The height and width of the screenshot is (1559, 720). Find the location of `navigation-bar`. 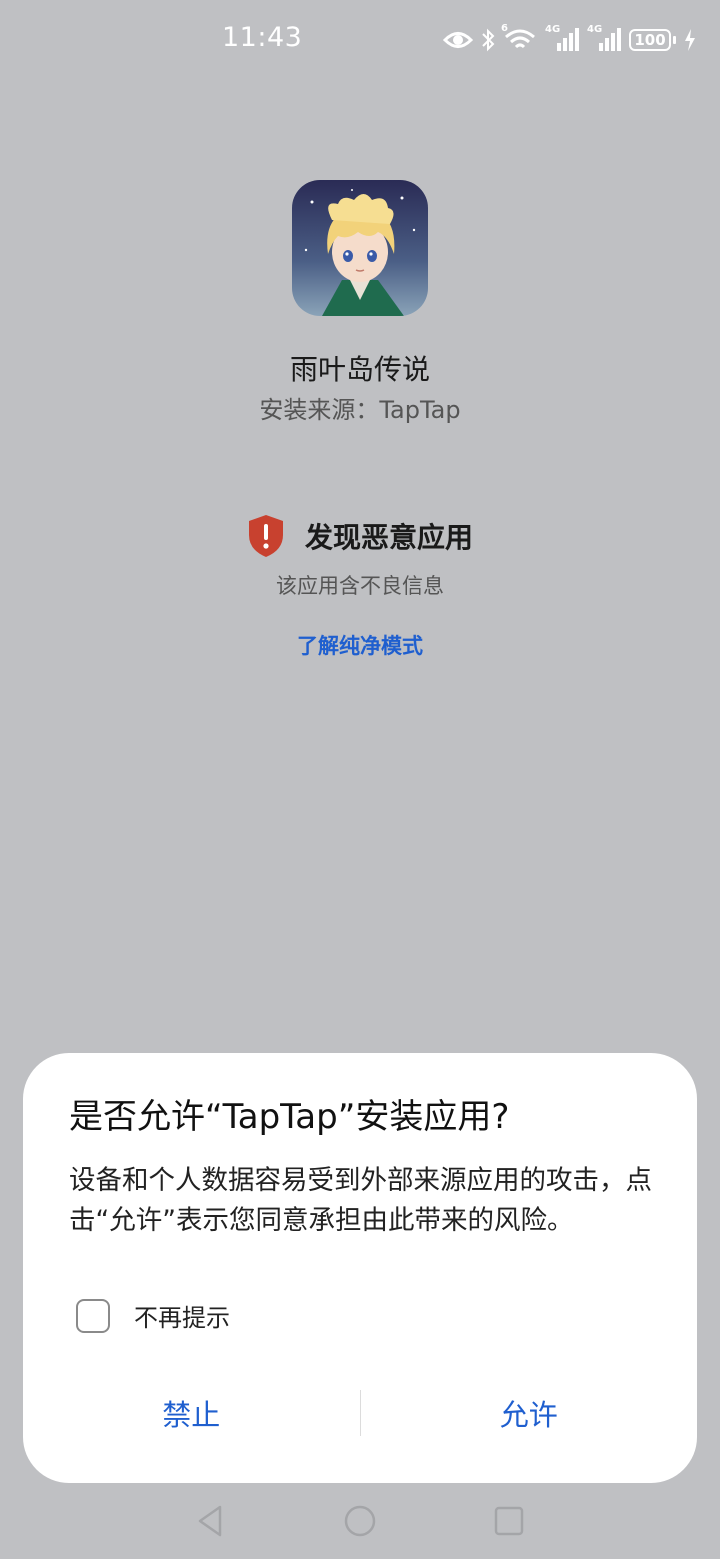

navigation-bar is located at coordinates (360, 1524).